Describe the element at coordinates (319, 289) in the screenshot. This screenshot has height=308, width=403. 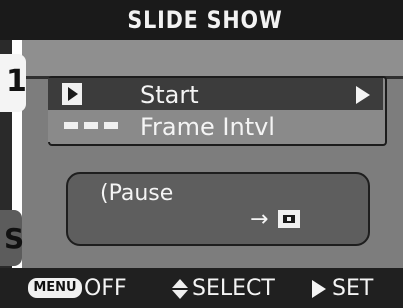
I see `set-arrow-icon` at that location.